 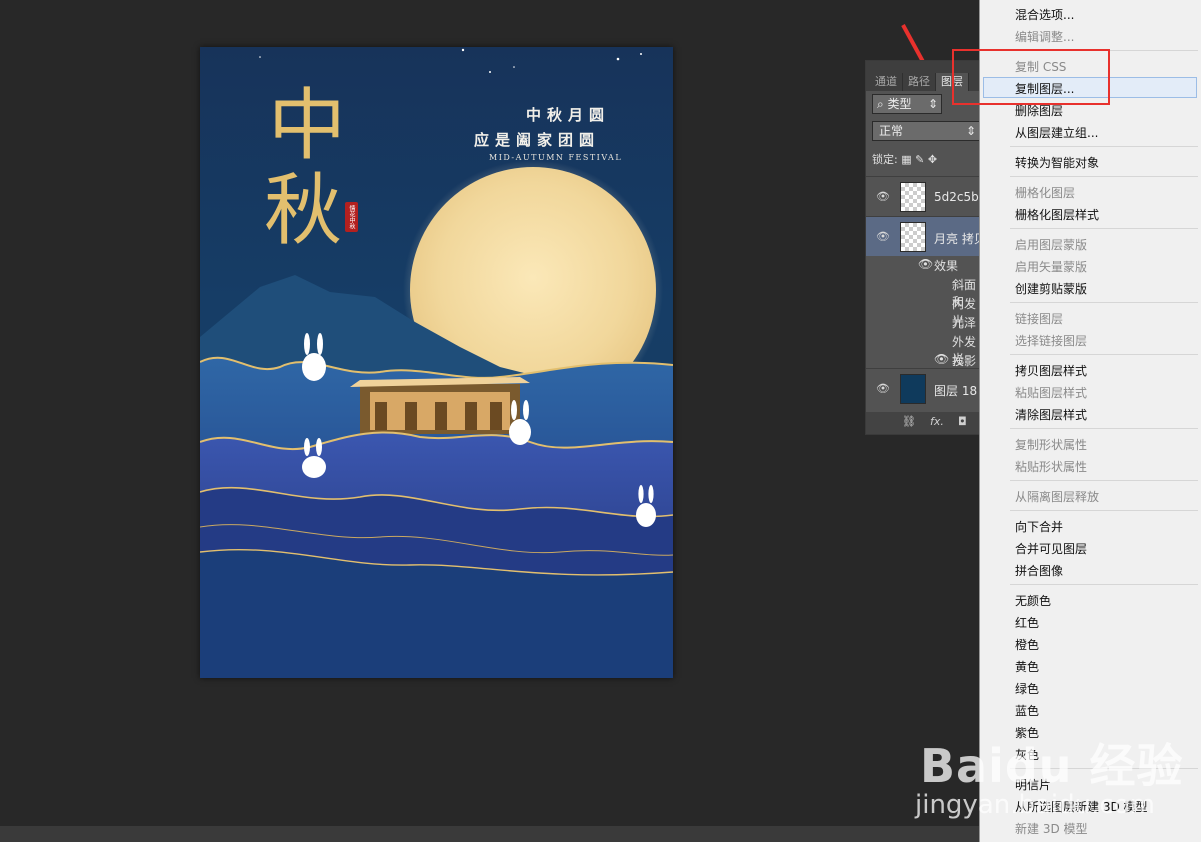 I want to click on baidu-watermark: Baidu 经验, so click(x=1052, y=766).